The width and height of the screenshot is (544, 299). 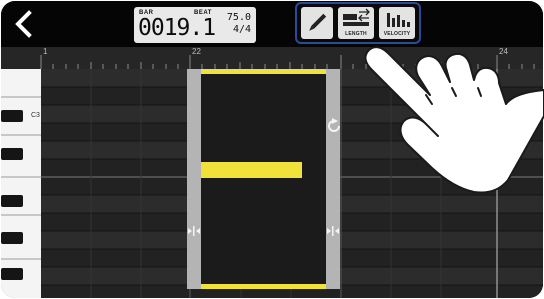 What do you see at coordinates (356, 34) in the screenshot?
I see `length-tool-label: LENGTH` at bounding box center [356, 34].